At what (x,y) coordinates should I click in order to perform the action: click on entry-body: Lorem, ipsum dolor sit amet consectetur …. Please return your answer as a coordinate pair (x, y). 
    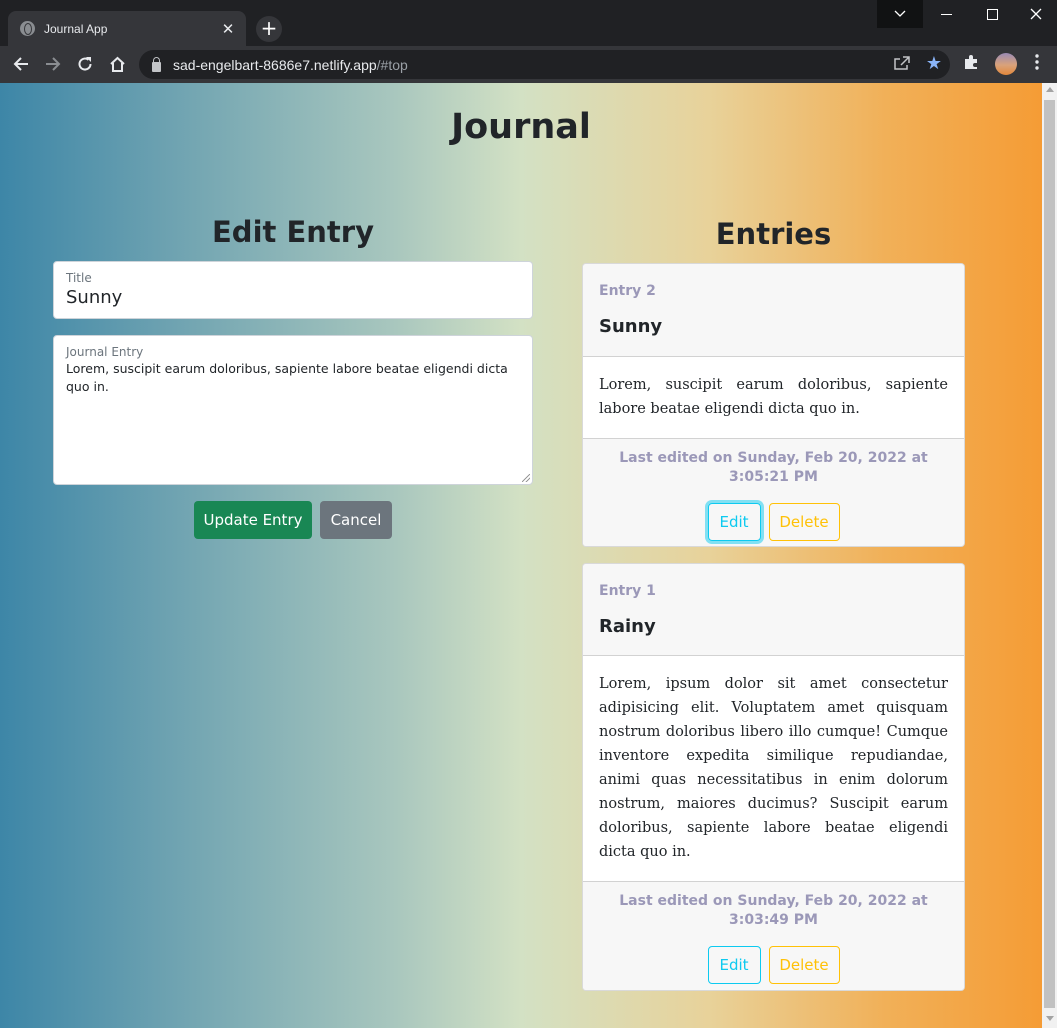
    Looking at the image, I should click on (773, 768).